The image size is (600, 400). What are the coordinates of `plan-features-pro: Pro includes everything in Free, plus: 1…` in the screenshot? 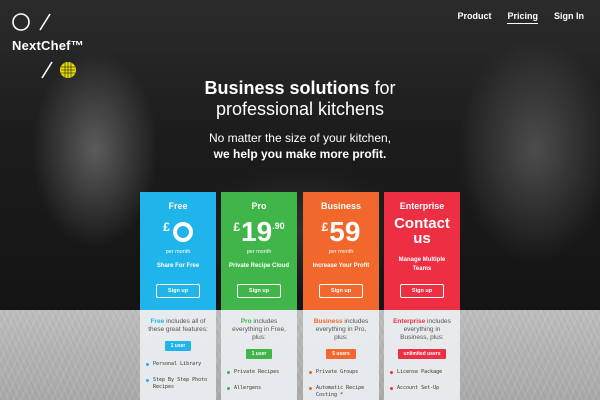 It's located at (259, 355).